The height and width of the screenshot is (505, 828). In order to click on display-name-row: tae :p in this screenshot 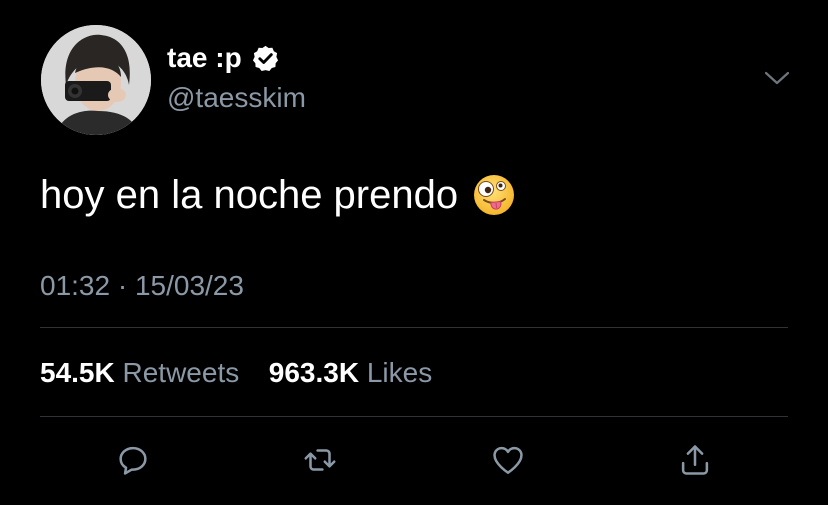, I will do `click(223, 58)`.